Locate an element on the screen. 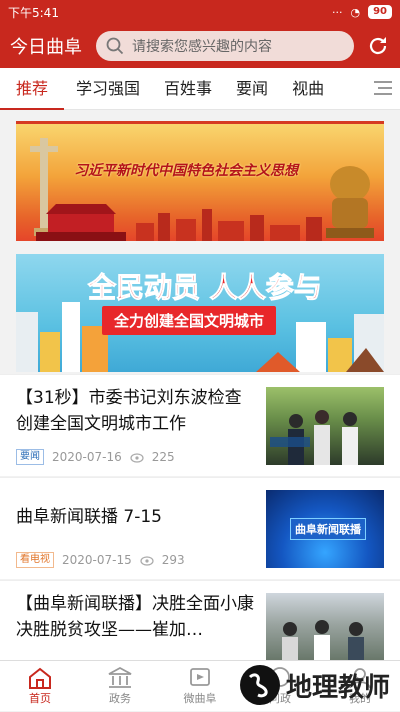 This screenshot has width=400, height=712. nav-label: 政务 is located at coordinates (120, 698).